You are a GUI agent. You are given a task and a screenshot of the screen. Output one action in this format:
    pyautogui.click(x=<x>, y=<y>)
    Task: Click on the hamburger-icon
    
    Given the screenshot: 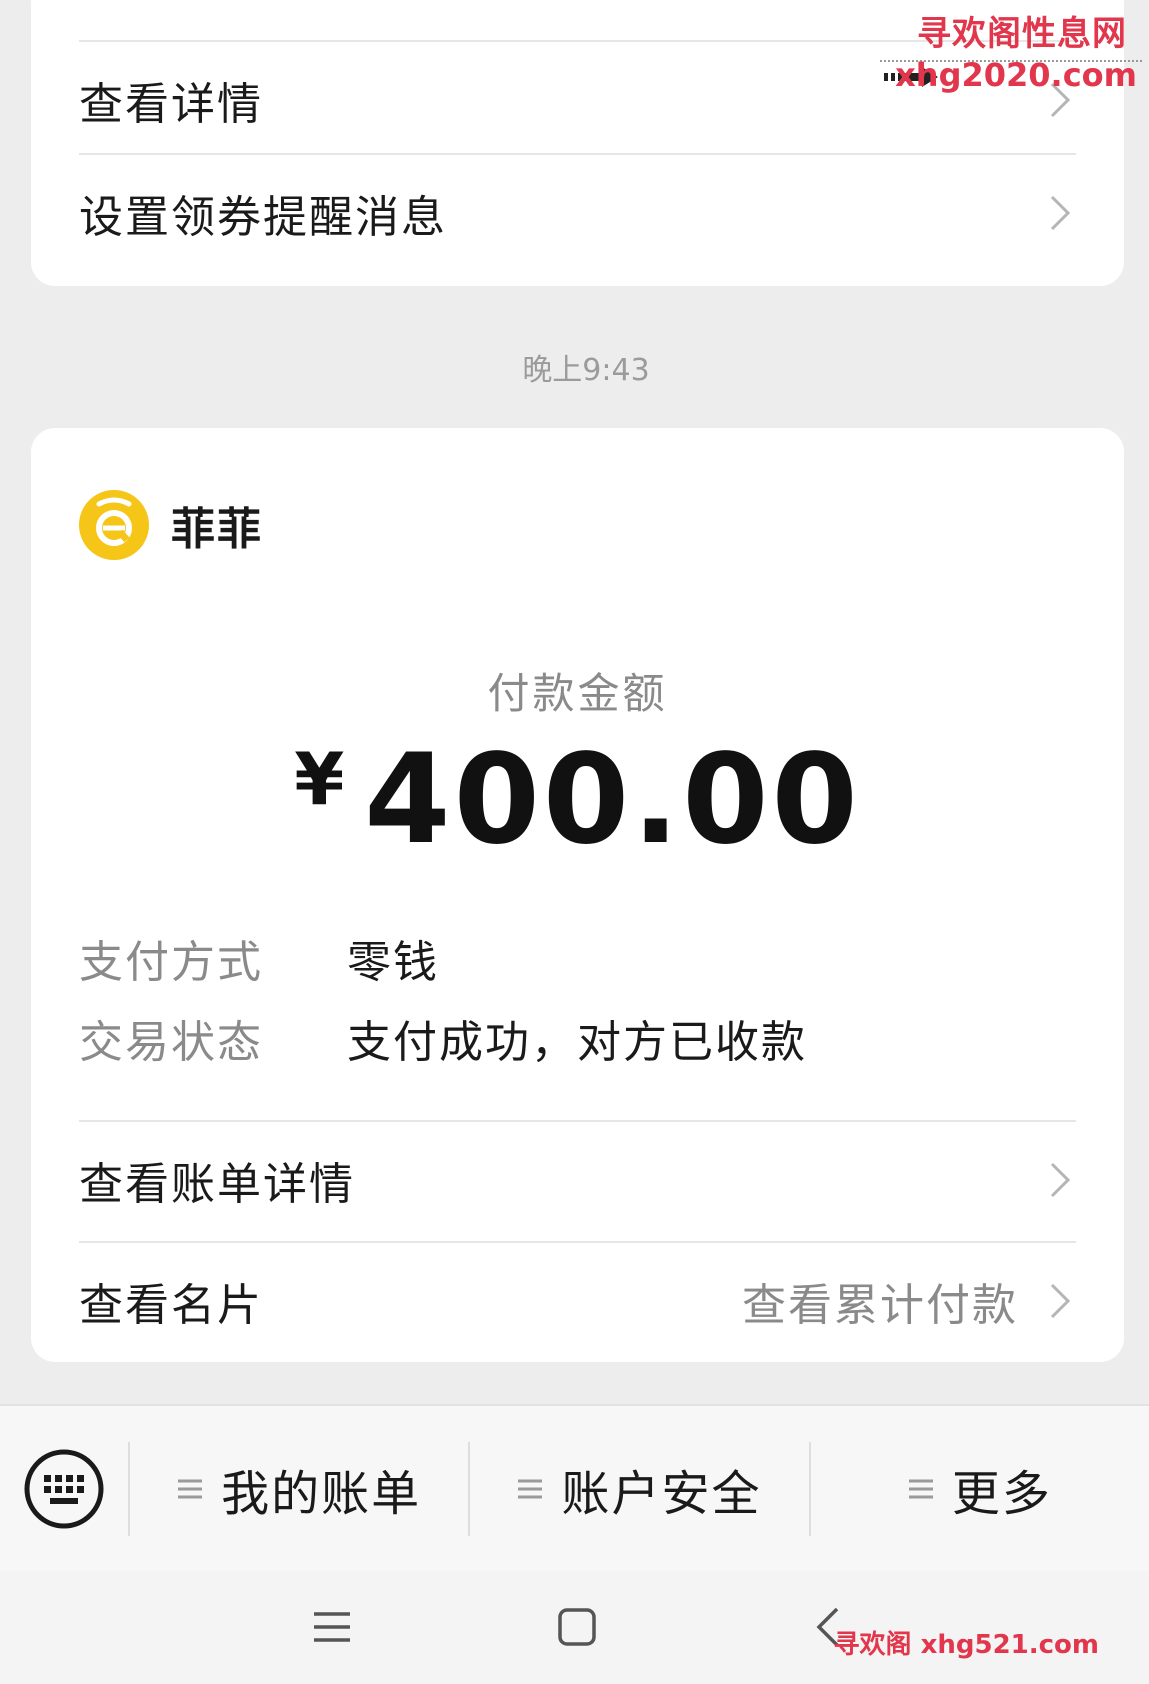 What is the action you would take?
    pyautogui.click(x=332, y=1627)
    